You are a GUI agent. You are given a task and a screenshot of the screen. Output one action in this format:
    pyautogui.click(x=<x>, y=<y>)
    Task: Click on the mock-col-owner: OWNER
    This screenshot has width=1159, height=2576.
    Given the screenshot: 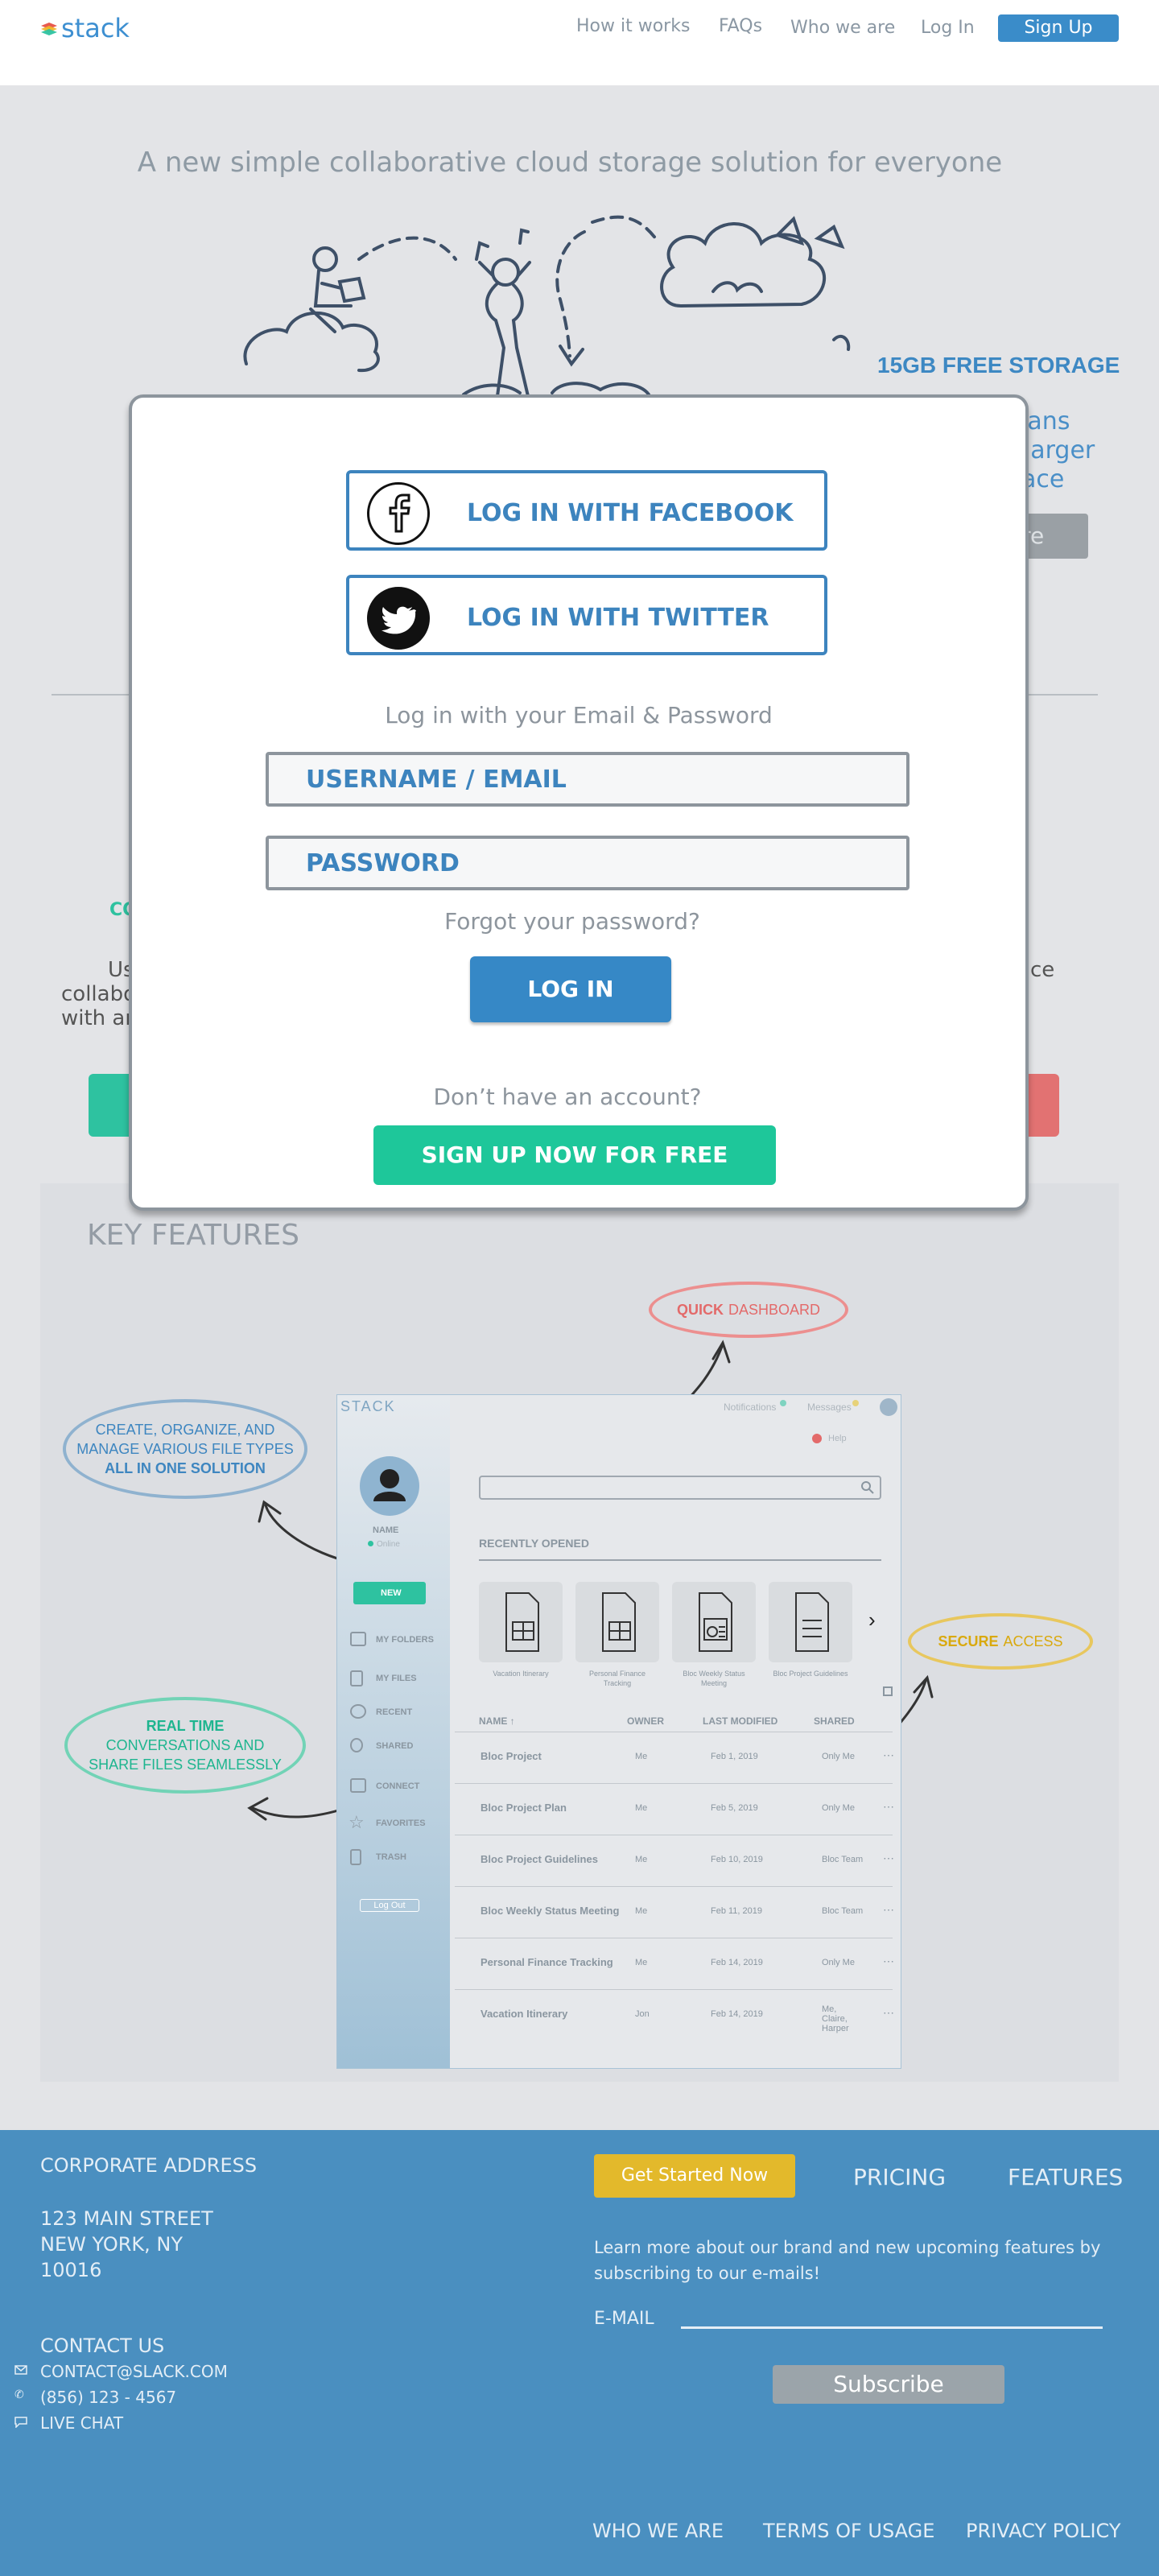 What is the action you would take?
    pyautogui.click(x=645, y=1721)
    